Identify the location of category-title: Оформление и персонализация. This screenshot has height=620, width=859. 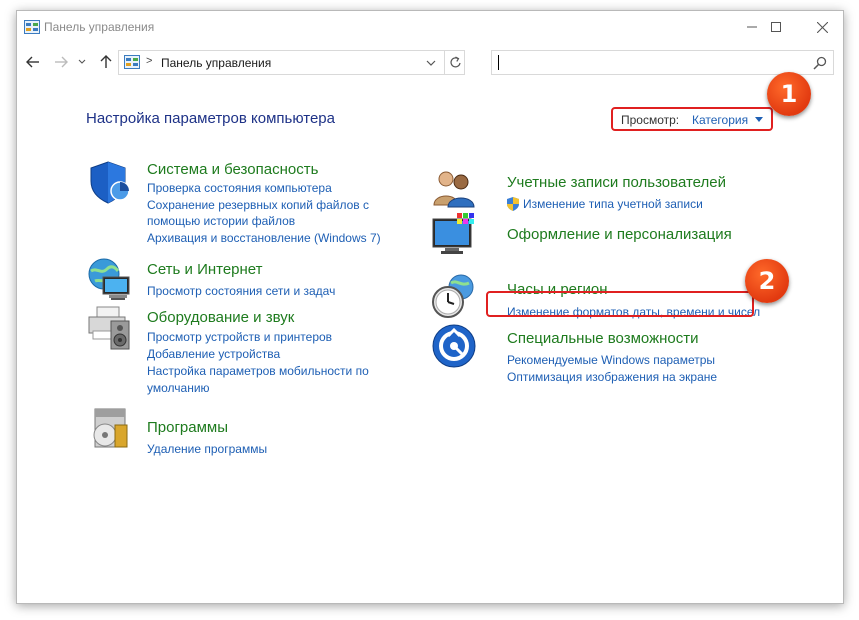
(619, 234).